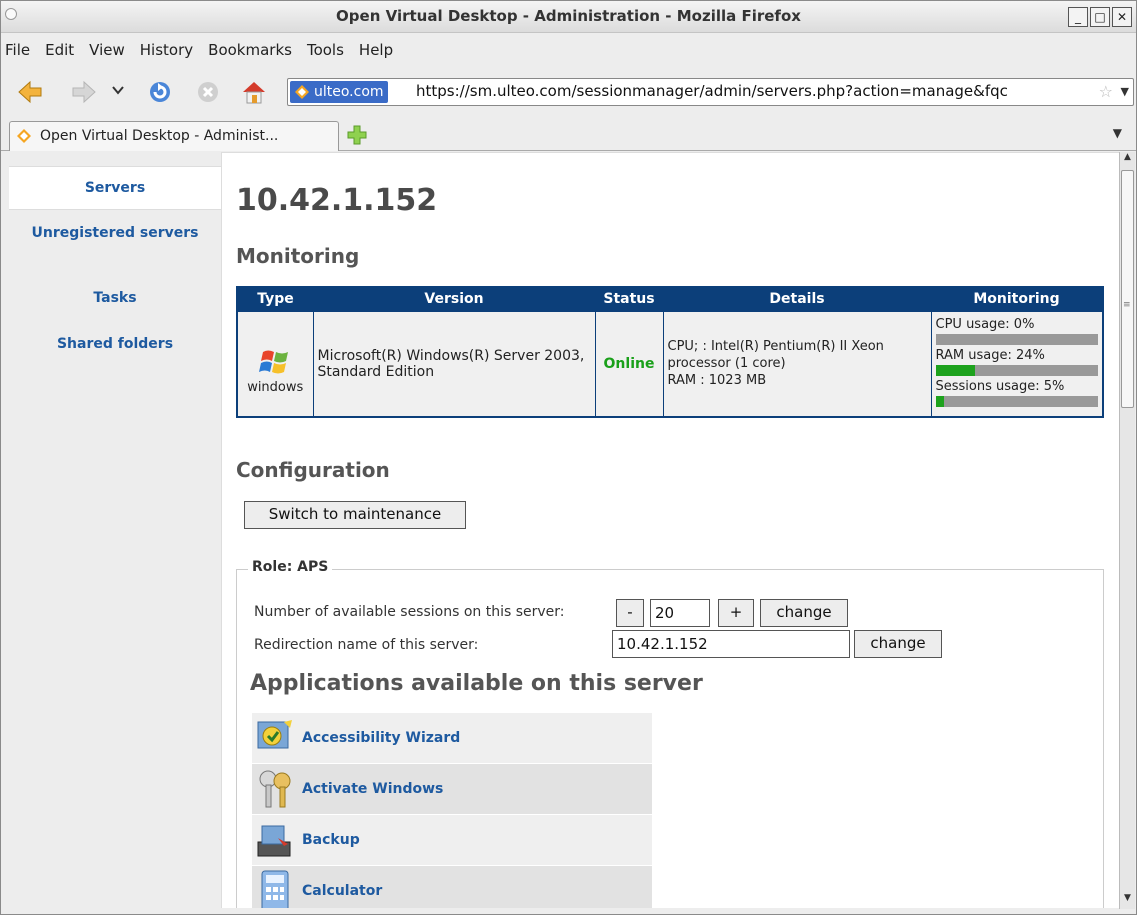 The width and height of the screenshot is (1137, 915). Describe the element at coordinates (1017, 299) in the screenshot. I see `header-monitoring: Monitoring` at that location.